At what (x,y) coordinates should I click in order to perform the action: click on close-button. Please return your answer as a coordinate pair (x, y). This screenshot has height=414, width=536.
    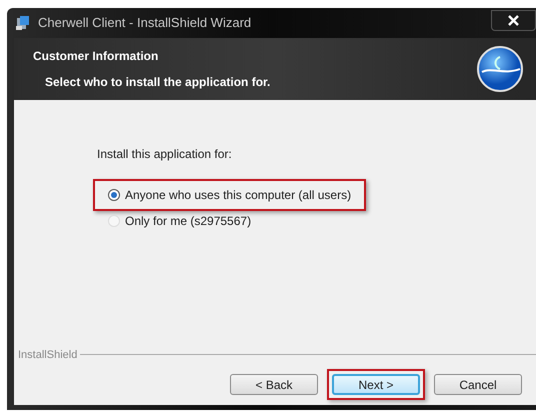
    Looking at the image, I should click on (513, 20).